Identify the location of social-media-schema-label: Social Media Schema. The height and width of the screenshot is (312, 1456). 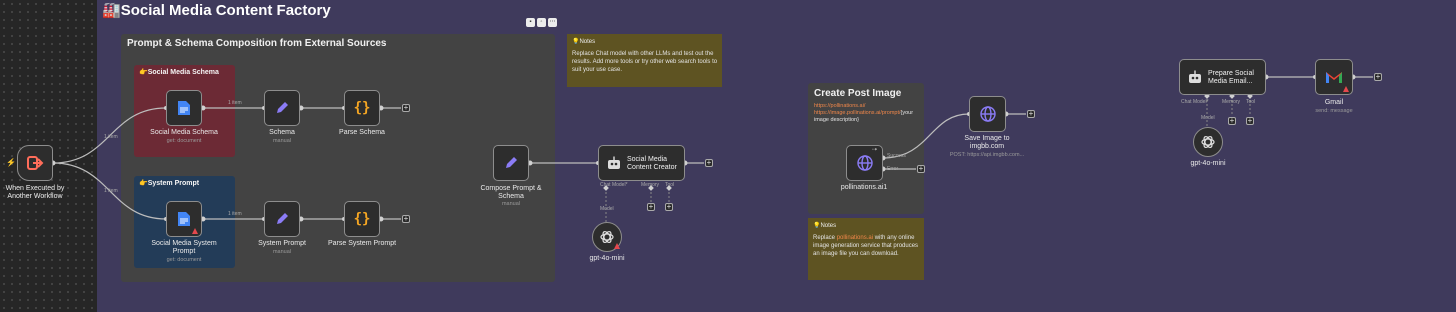
(184, 132).